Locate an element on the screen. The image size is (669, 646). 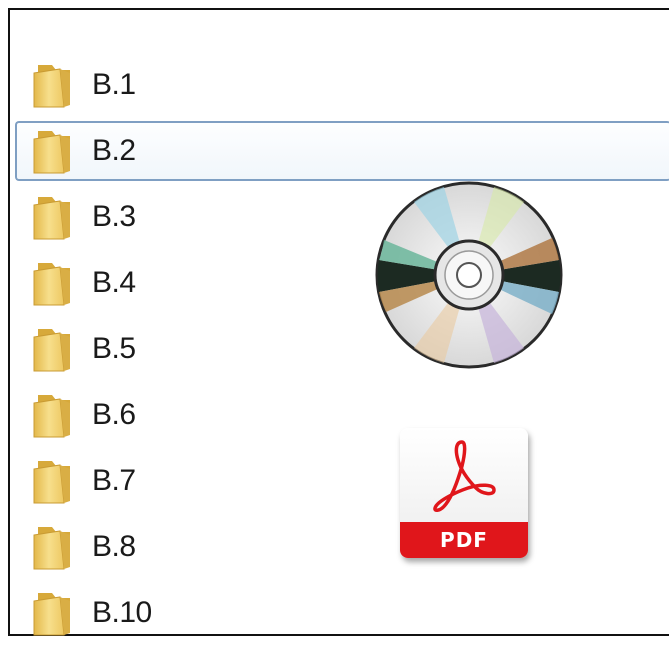
acrobat-logo-icon is located at coordinates (464, 476).